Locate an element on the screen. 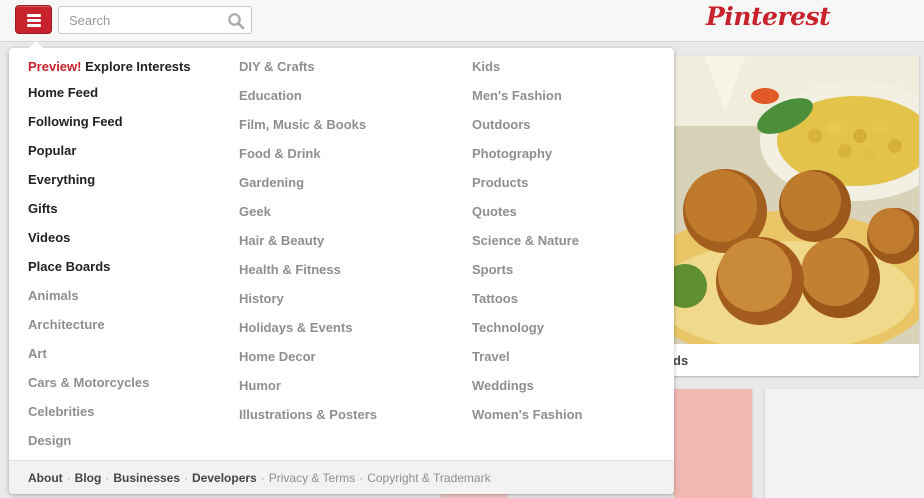 Image resolution: width=924 pixels, height=498 pixels. search-input is located at coordinates (139, 20).